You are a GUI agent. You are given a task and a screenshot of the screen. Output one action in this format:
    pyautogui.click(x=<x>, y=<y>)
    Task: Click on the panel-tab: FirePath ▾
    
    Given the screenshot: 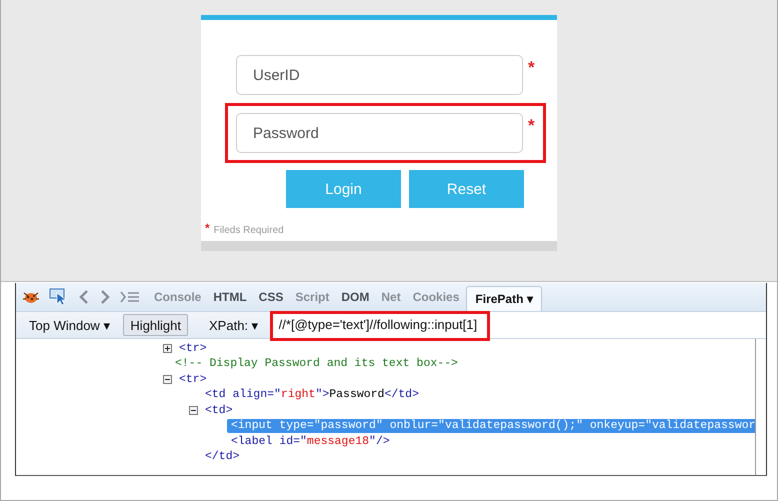 What is the action you would take?
    pyautogui.click(x=504, y=298)
    